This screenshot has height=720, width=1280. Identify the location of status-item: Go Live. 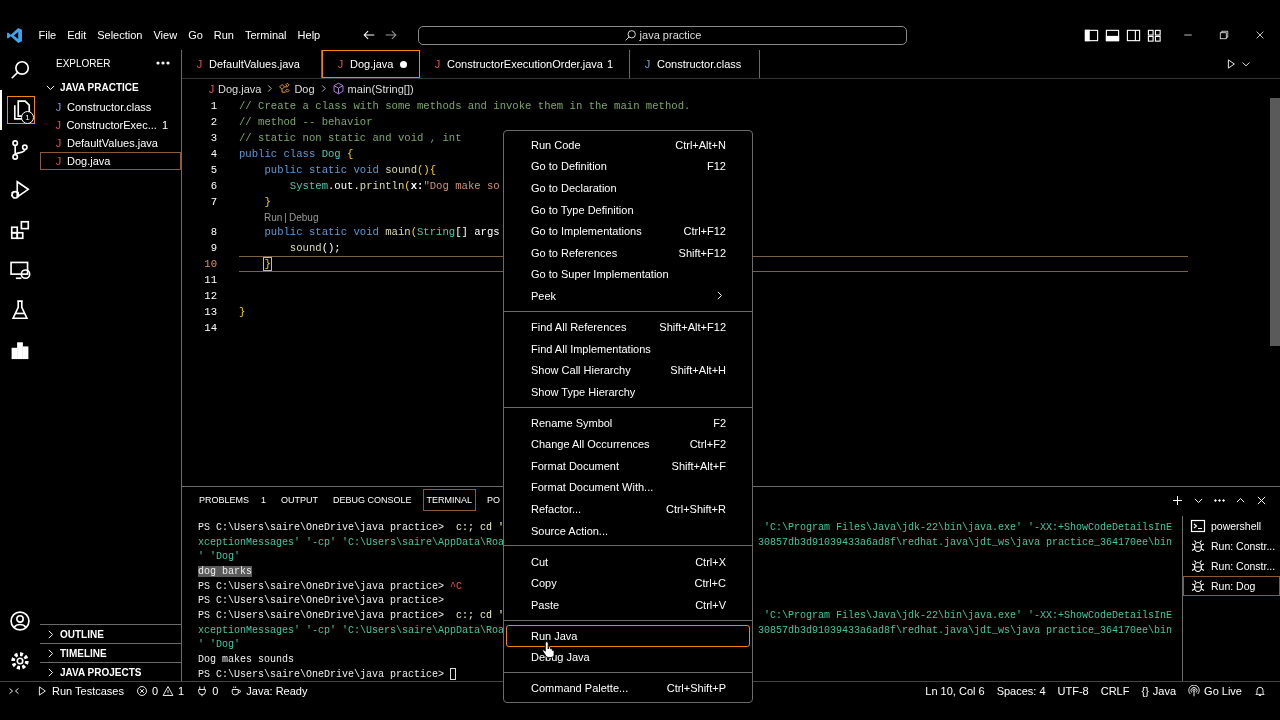
(1215, 691).